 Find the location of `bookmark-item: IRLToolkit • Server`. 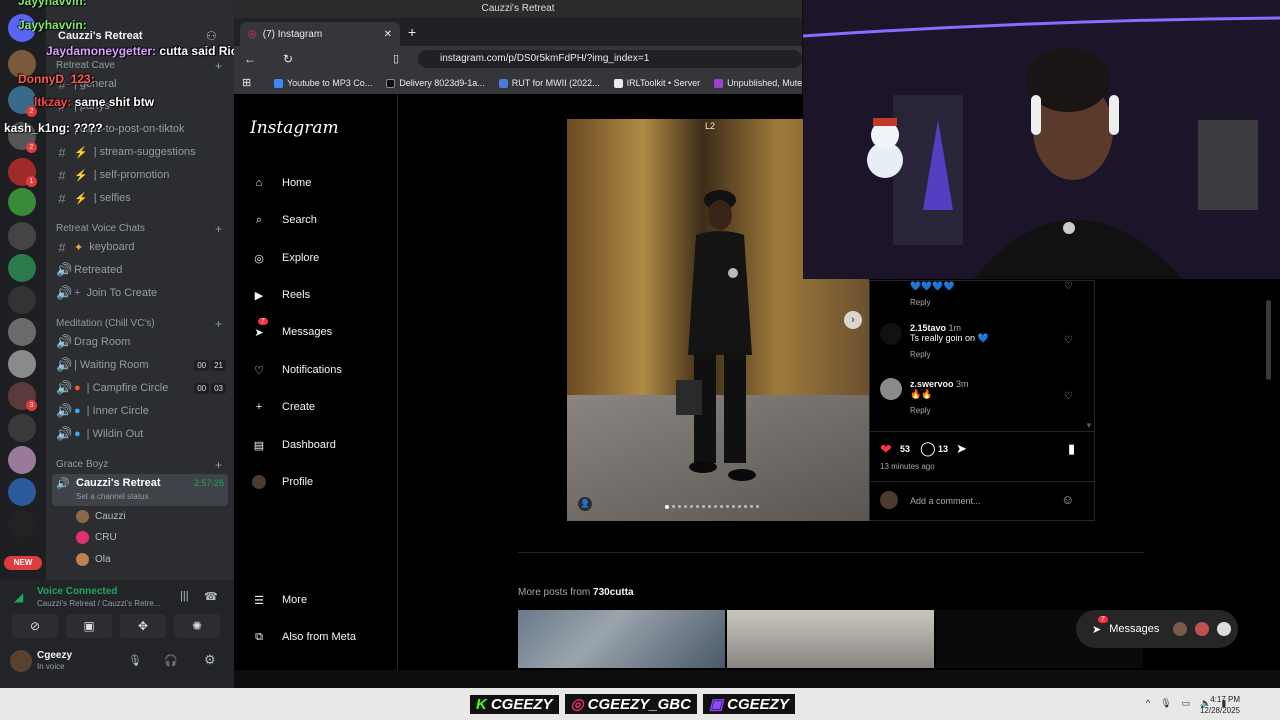

bookmark-item: IRLToolkit • Server is located at coordinates (656, 83).